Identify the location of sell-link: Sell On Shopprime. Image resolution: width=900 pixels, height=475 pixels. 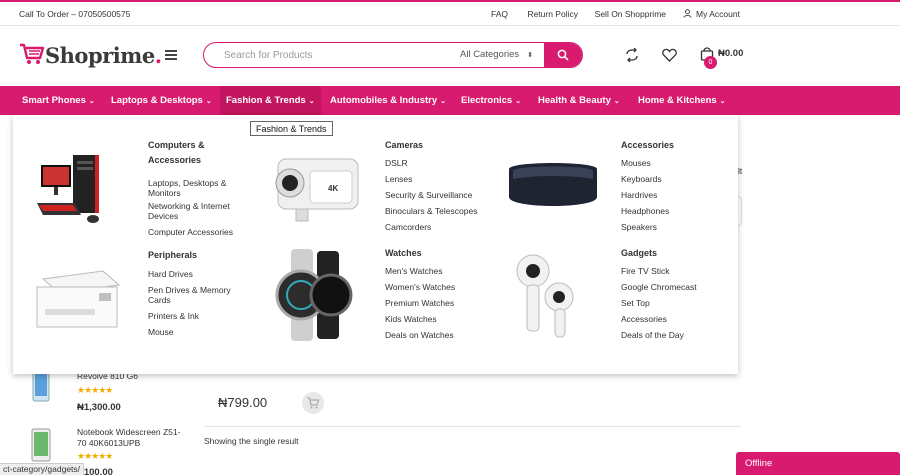
(630, 14).